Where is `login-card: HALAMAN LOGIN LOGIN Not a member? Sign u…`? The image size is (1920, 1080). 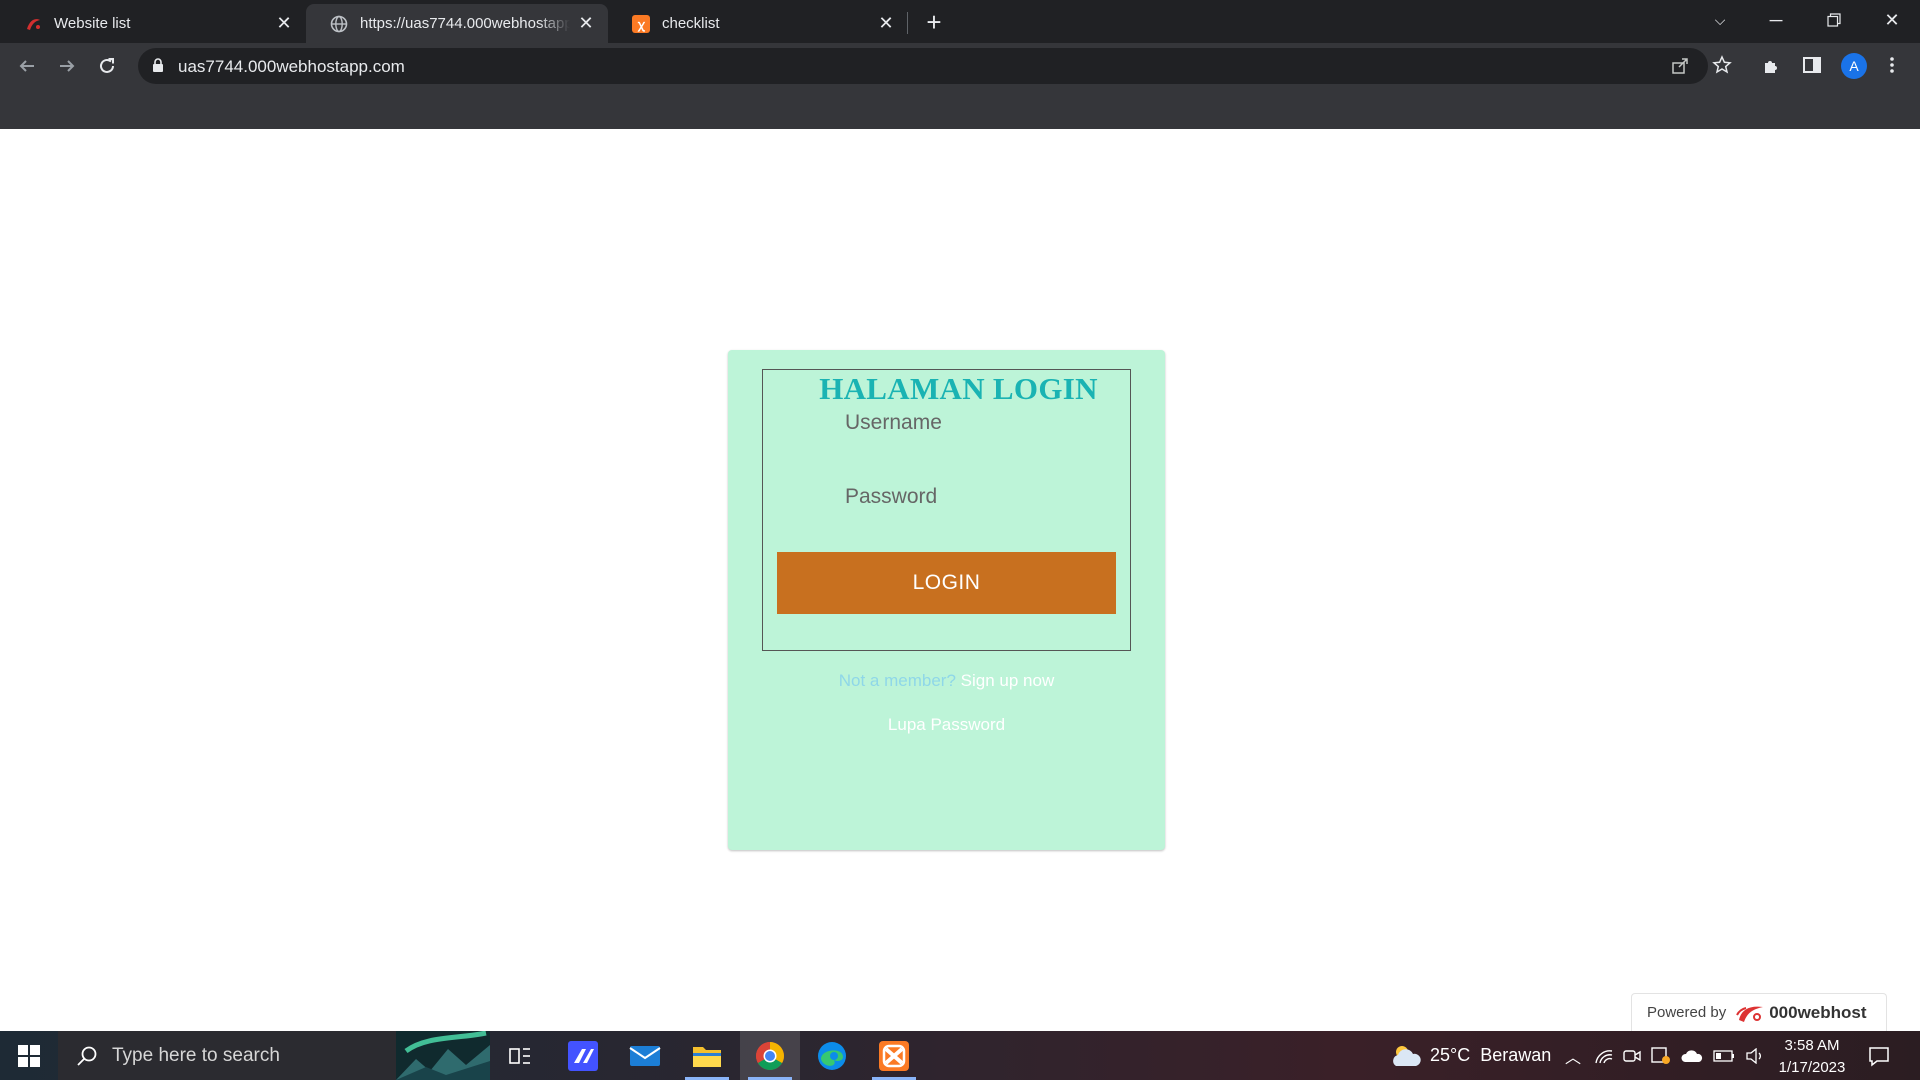 login-card: HALAMAN LOGIN LOGIN Not a member? Sign u… is located at coordinates (946, 600).